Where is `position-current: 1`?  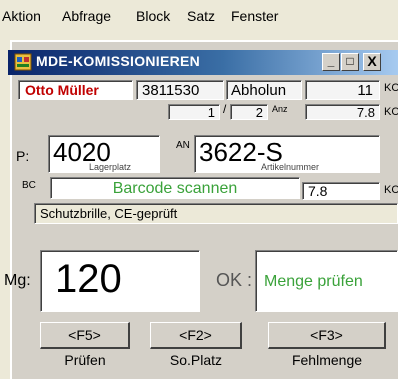
position-current: 1 is located at coordinates (211, 112).